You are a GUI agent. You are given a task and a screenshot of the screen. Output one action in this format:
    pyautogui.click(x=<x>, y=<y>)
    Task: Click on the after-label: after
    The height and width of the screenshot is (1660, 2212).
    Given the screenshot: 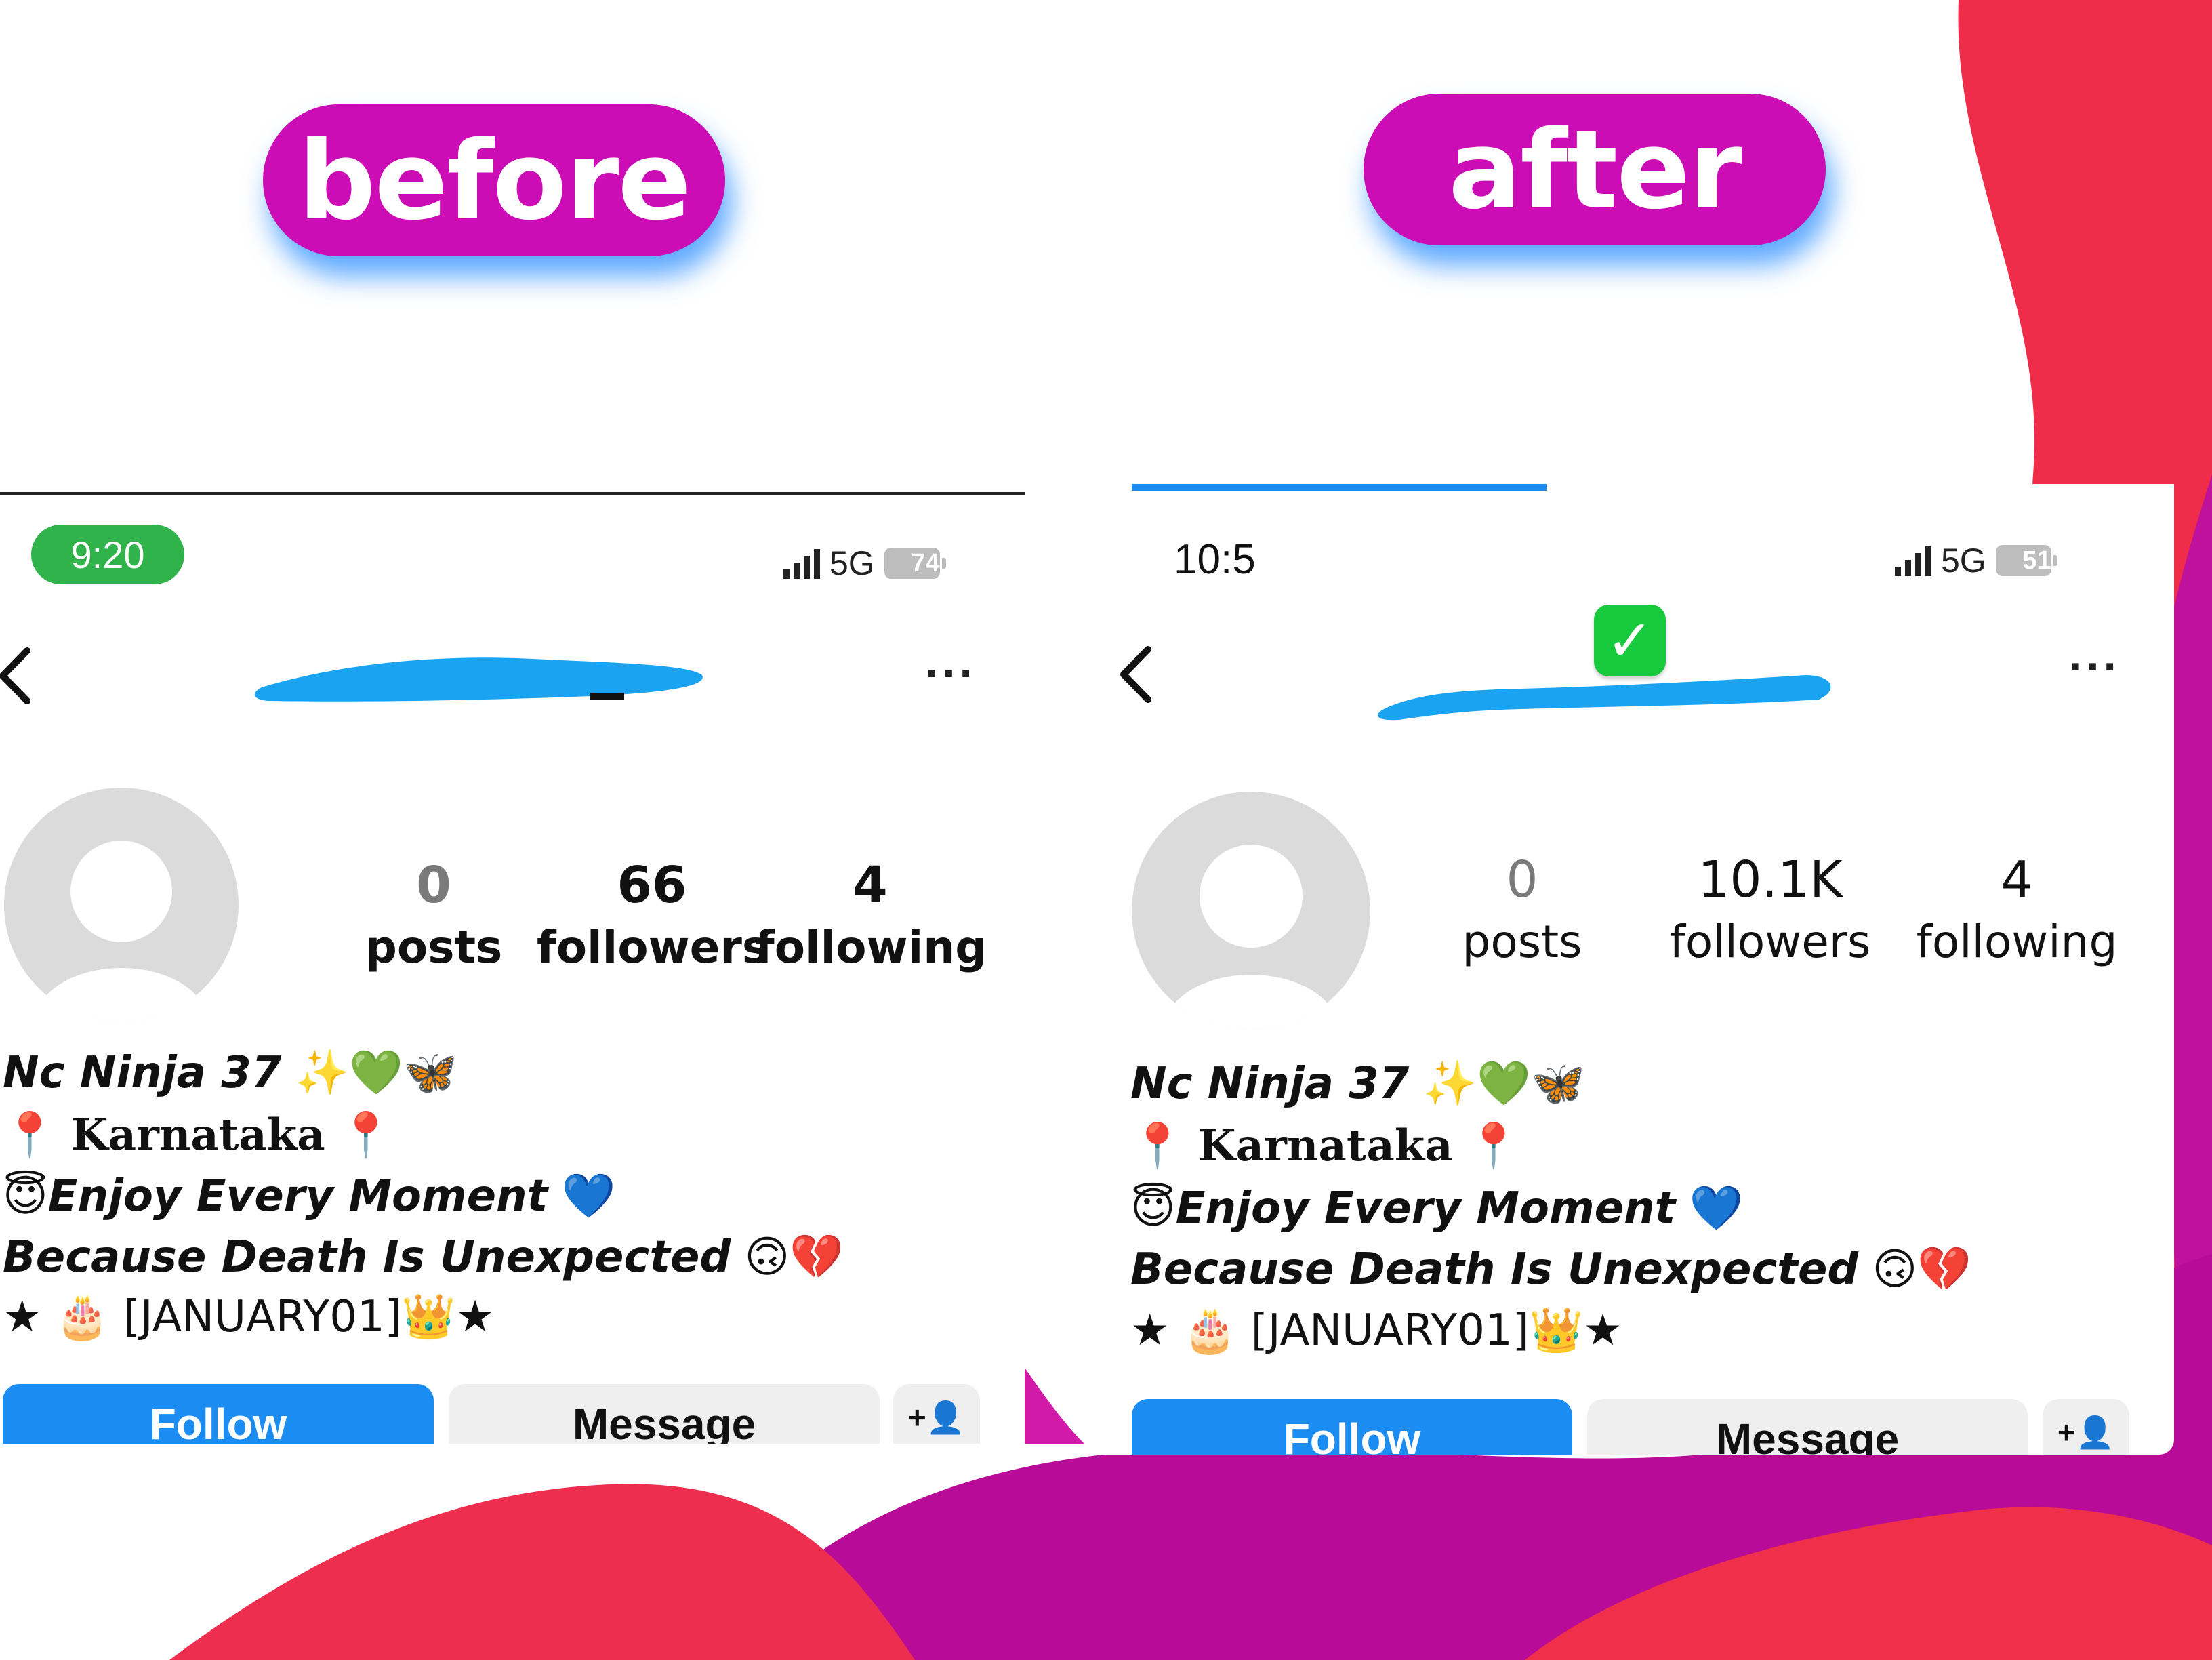 What is the action you would take?
    pyautogui.click(x=1595, y=169)
    